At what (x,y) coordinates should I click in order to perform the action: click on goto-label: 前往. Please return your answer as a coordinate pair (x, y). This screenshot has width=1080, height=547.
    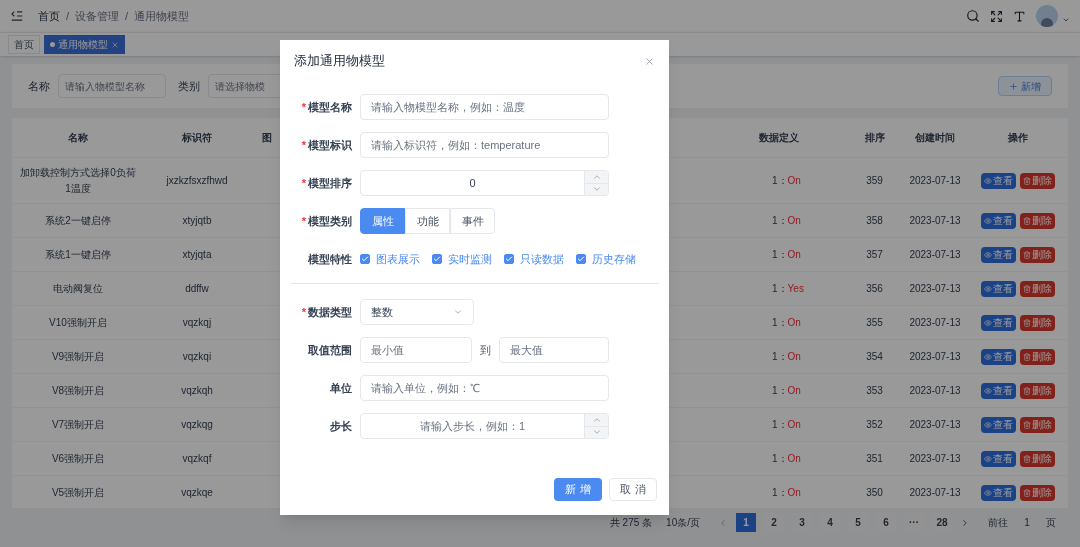
    Looking at the image, I should click on (998, 523).